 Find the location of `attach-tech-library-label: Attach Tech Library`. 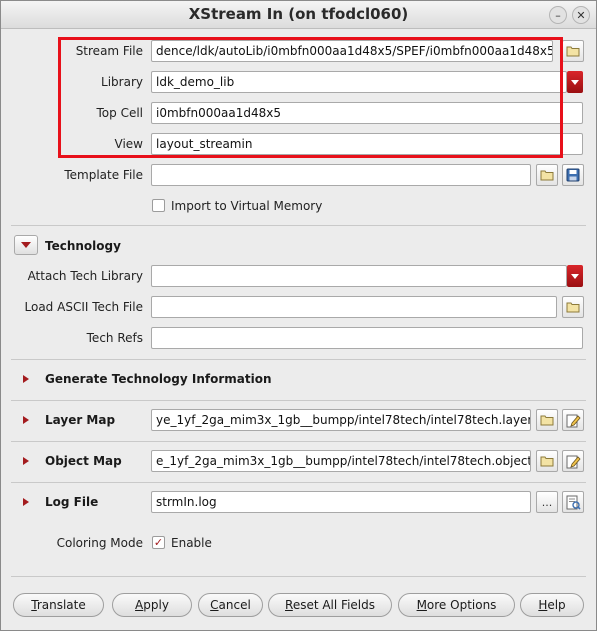

attach-tech-library-label: Attach Tech Library is located at coordinates (85, 276).